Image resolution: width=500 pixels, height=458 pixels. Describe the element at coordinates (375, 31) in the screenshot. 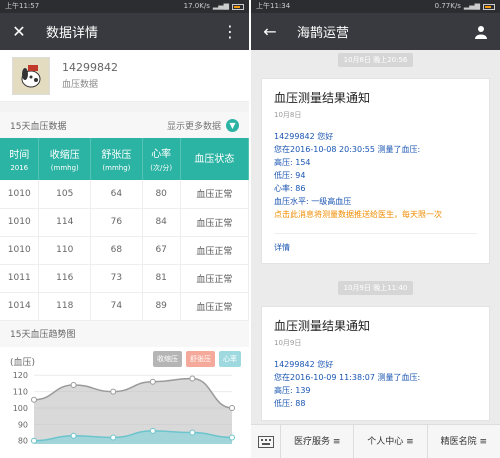

I see `app-bar: ← 海鹊运营` at that location.